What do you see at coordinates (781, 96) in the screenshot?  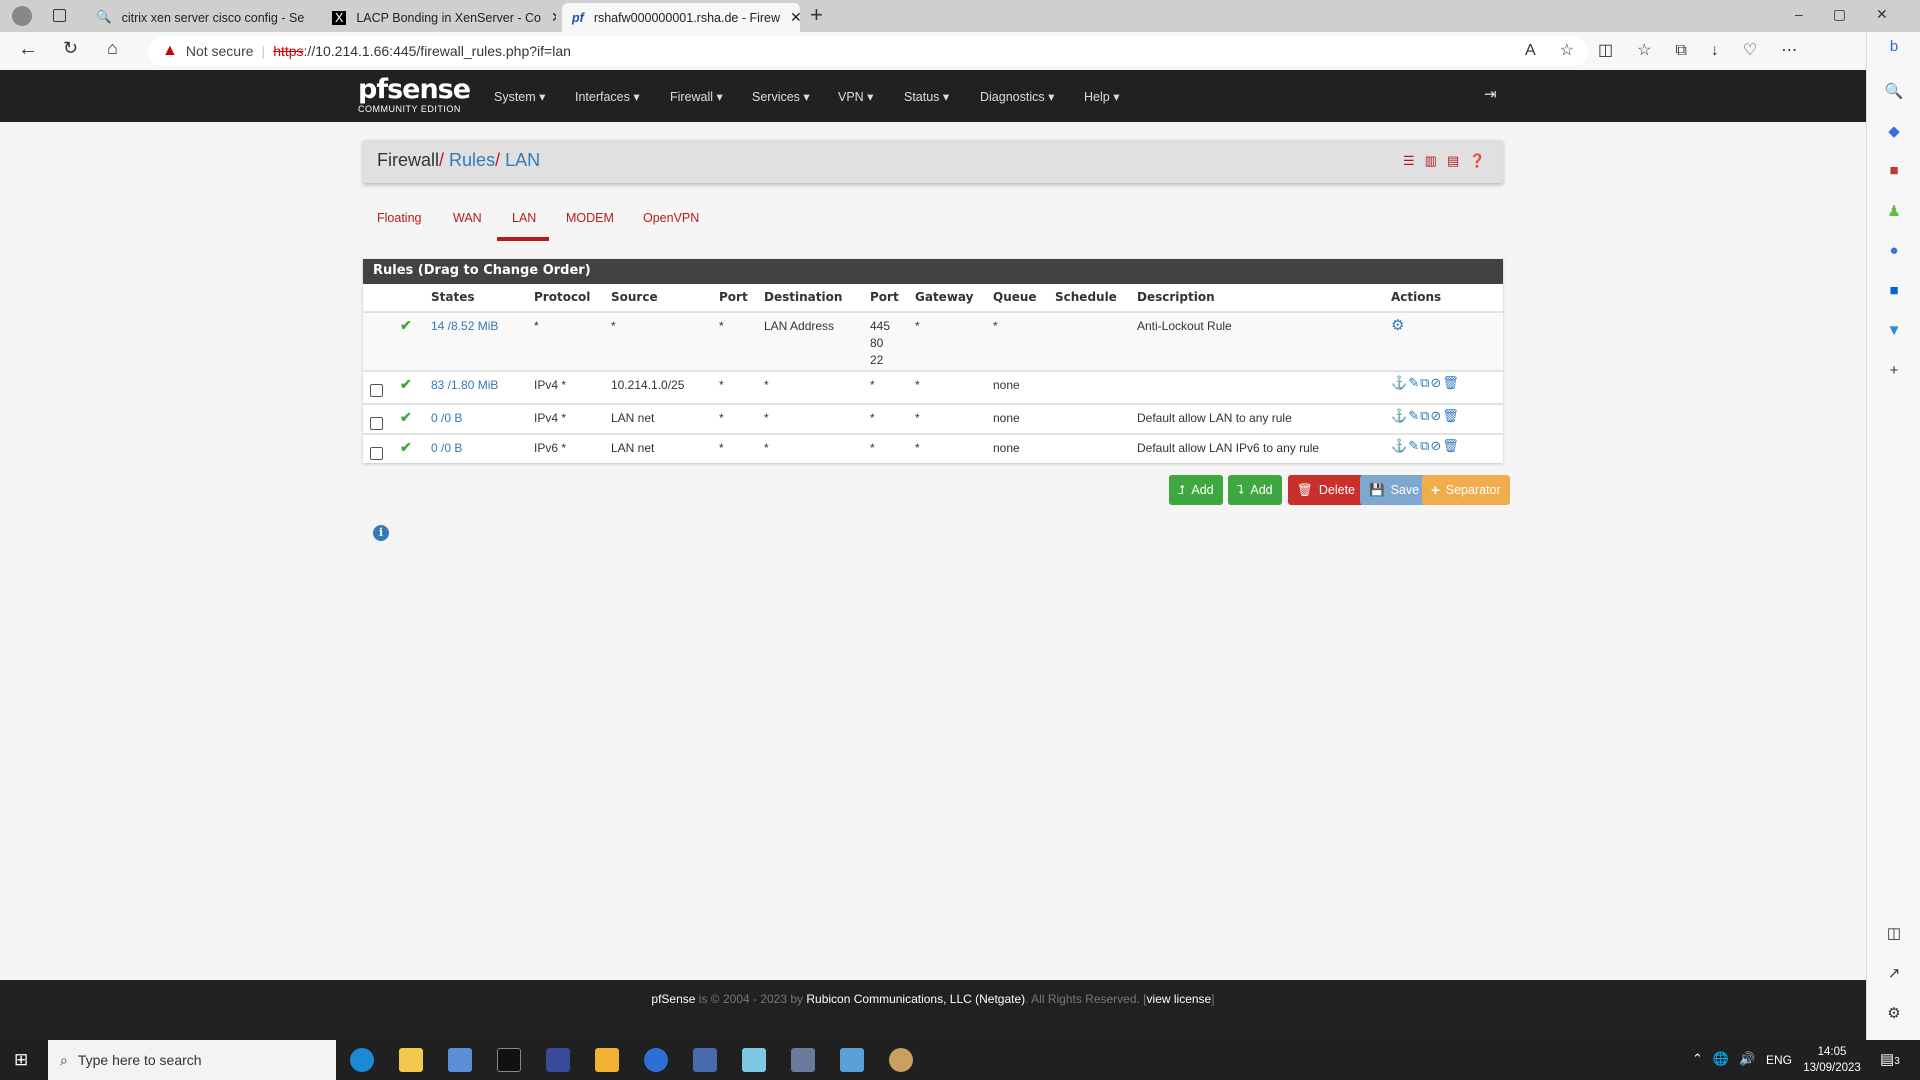 I see `nav-services: Services ▾` at bounding box center [781, 96].